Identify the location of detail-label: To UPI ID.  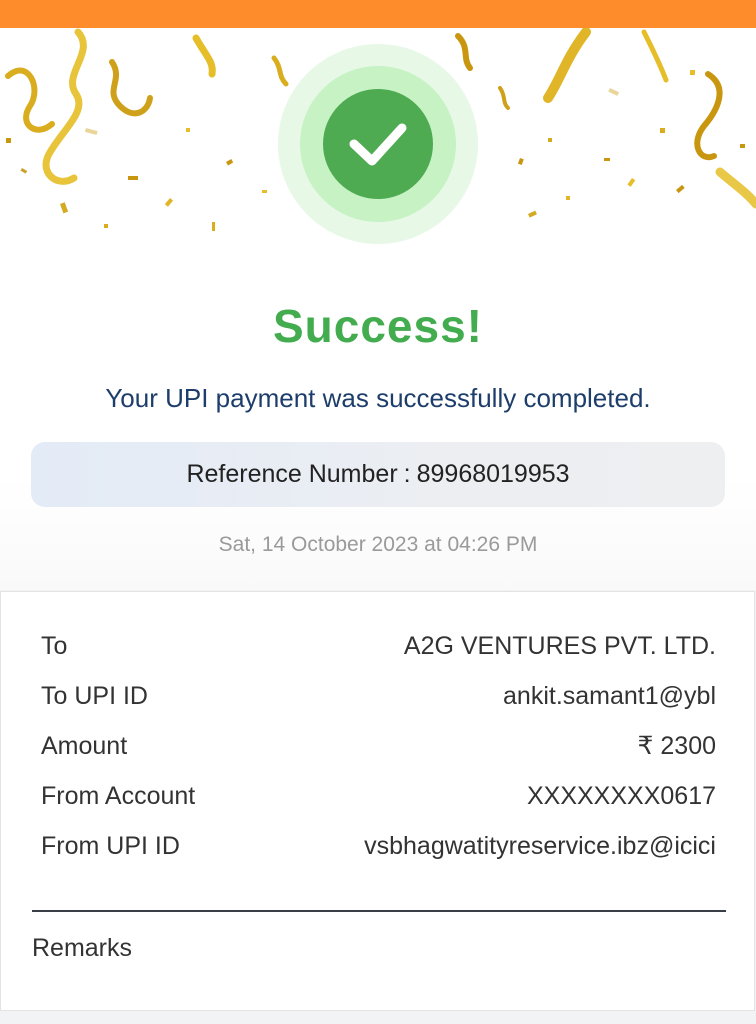
(94, 695).